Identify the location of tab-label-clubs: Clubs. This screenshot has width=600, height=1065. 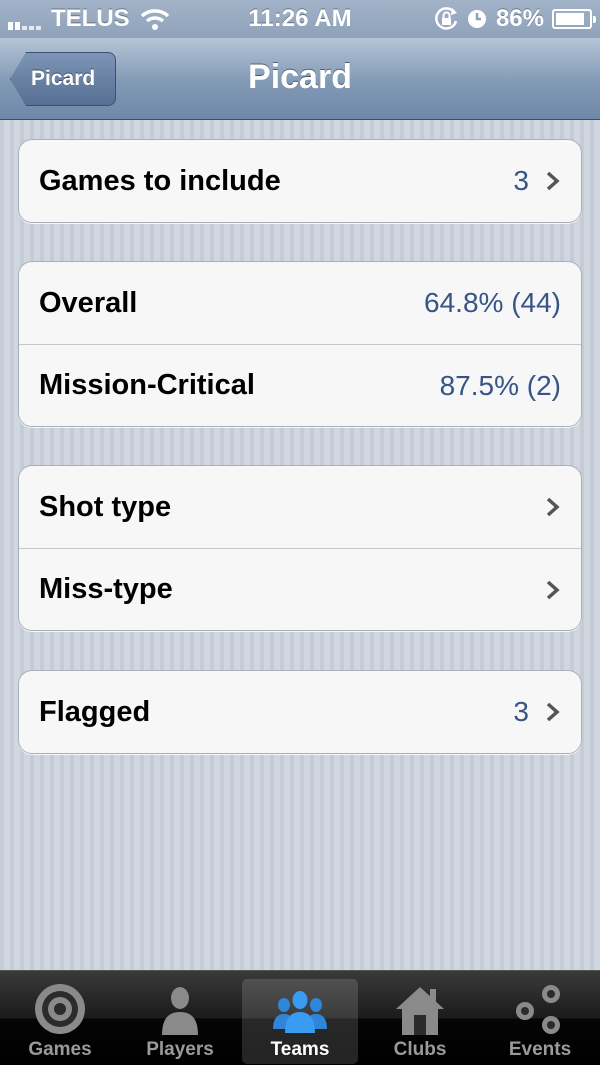
(420, 1049).